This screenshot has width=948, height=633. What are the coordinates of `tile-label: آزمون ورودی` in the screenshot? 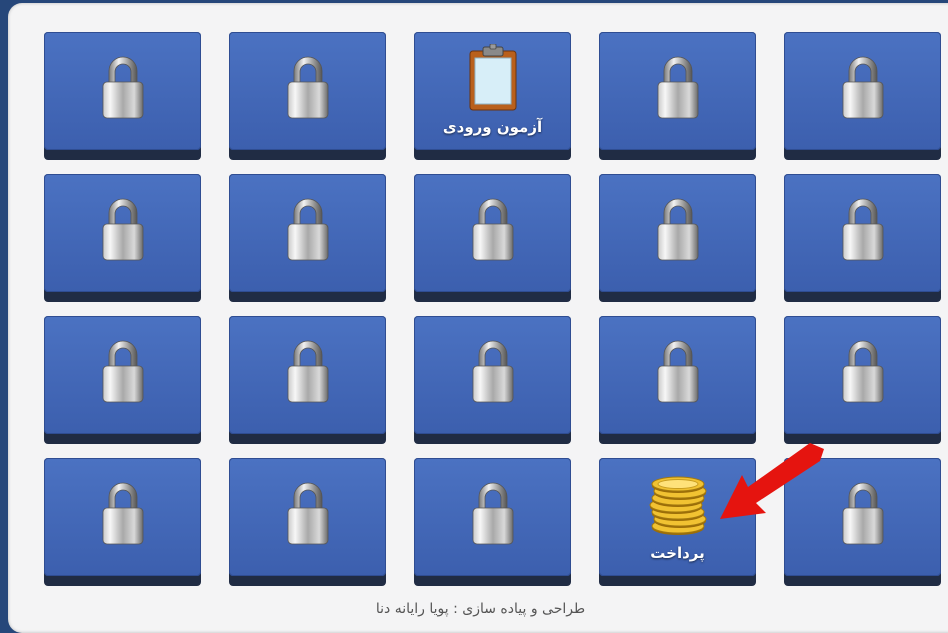 It's located at (492, 127).